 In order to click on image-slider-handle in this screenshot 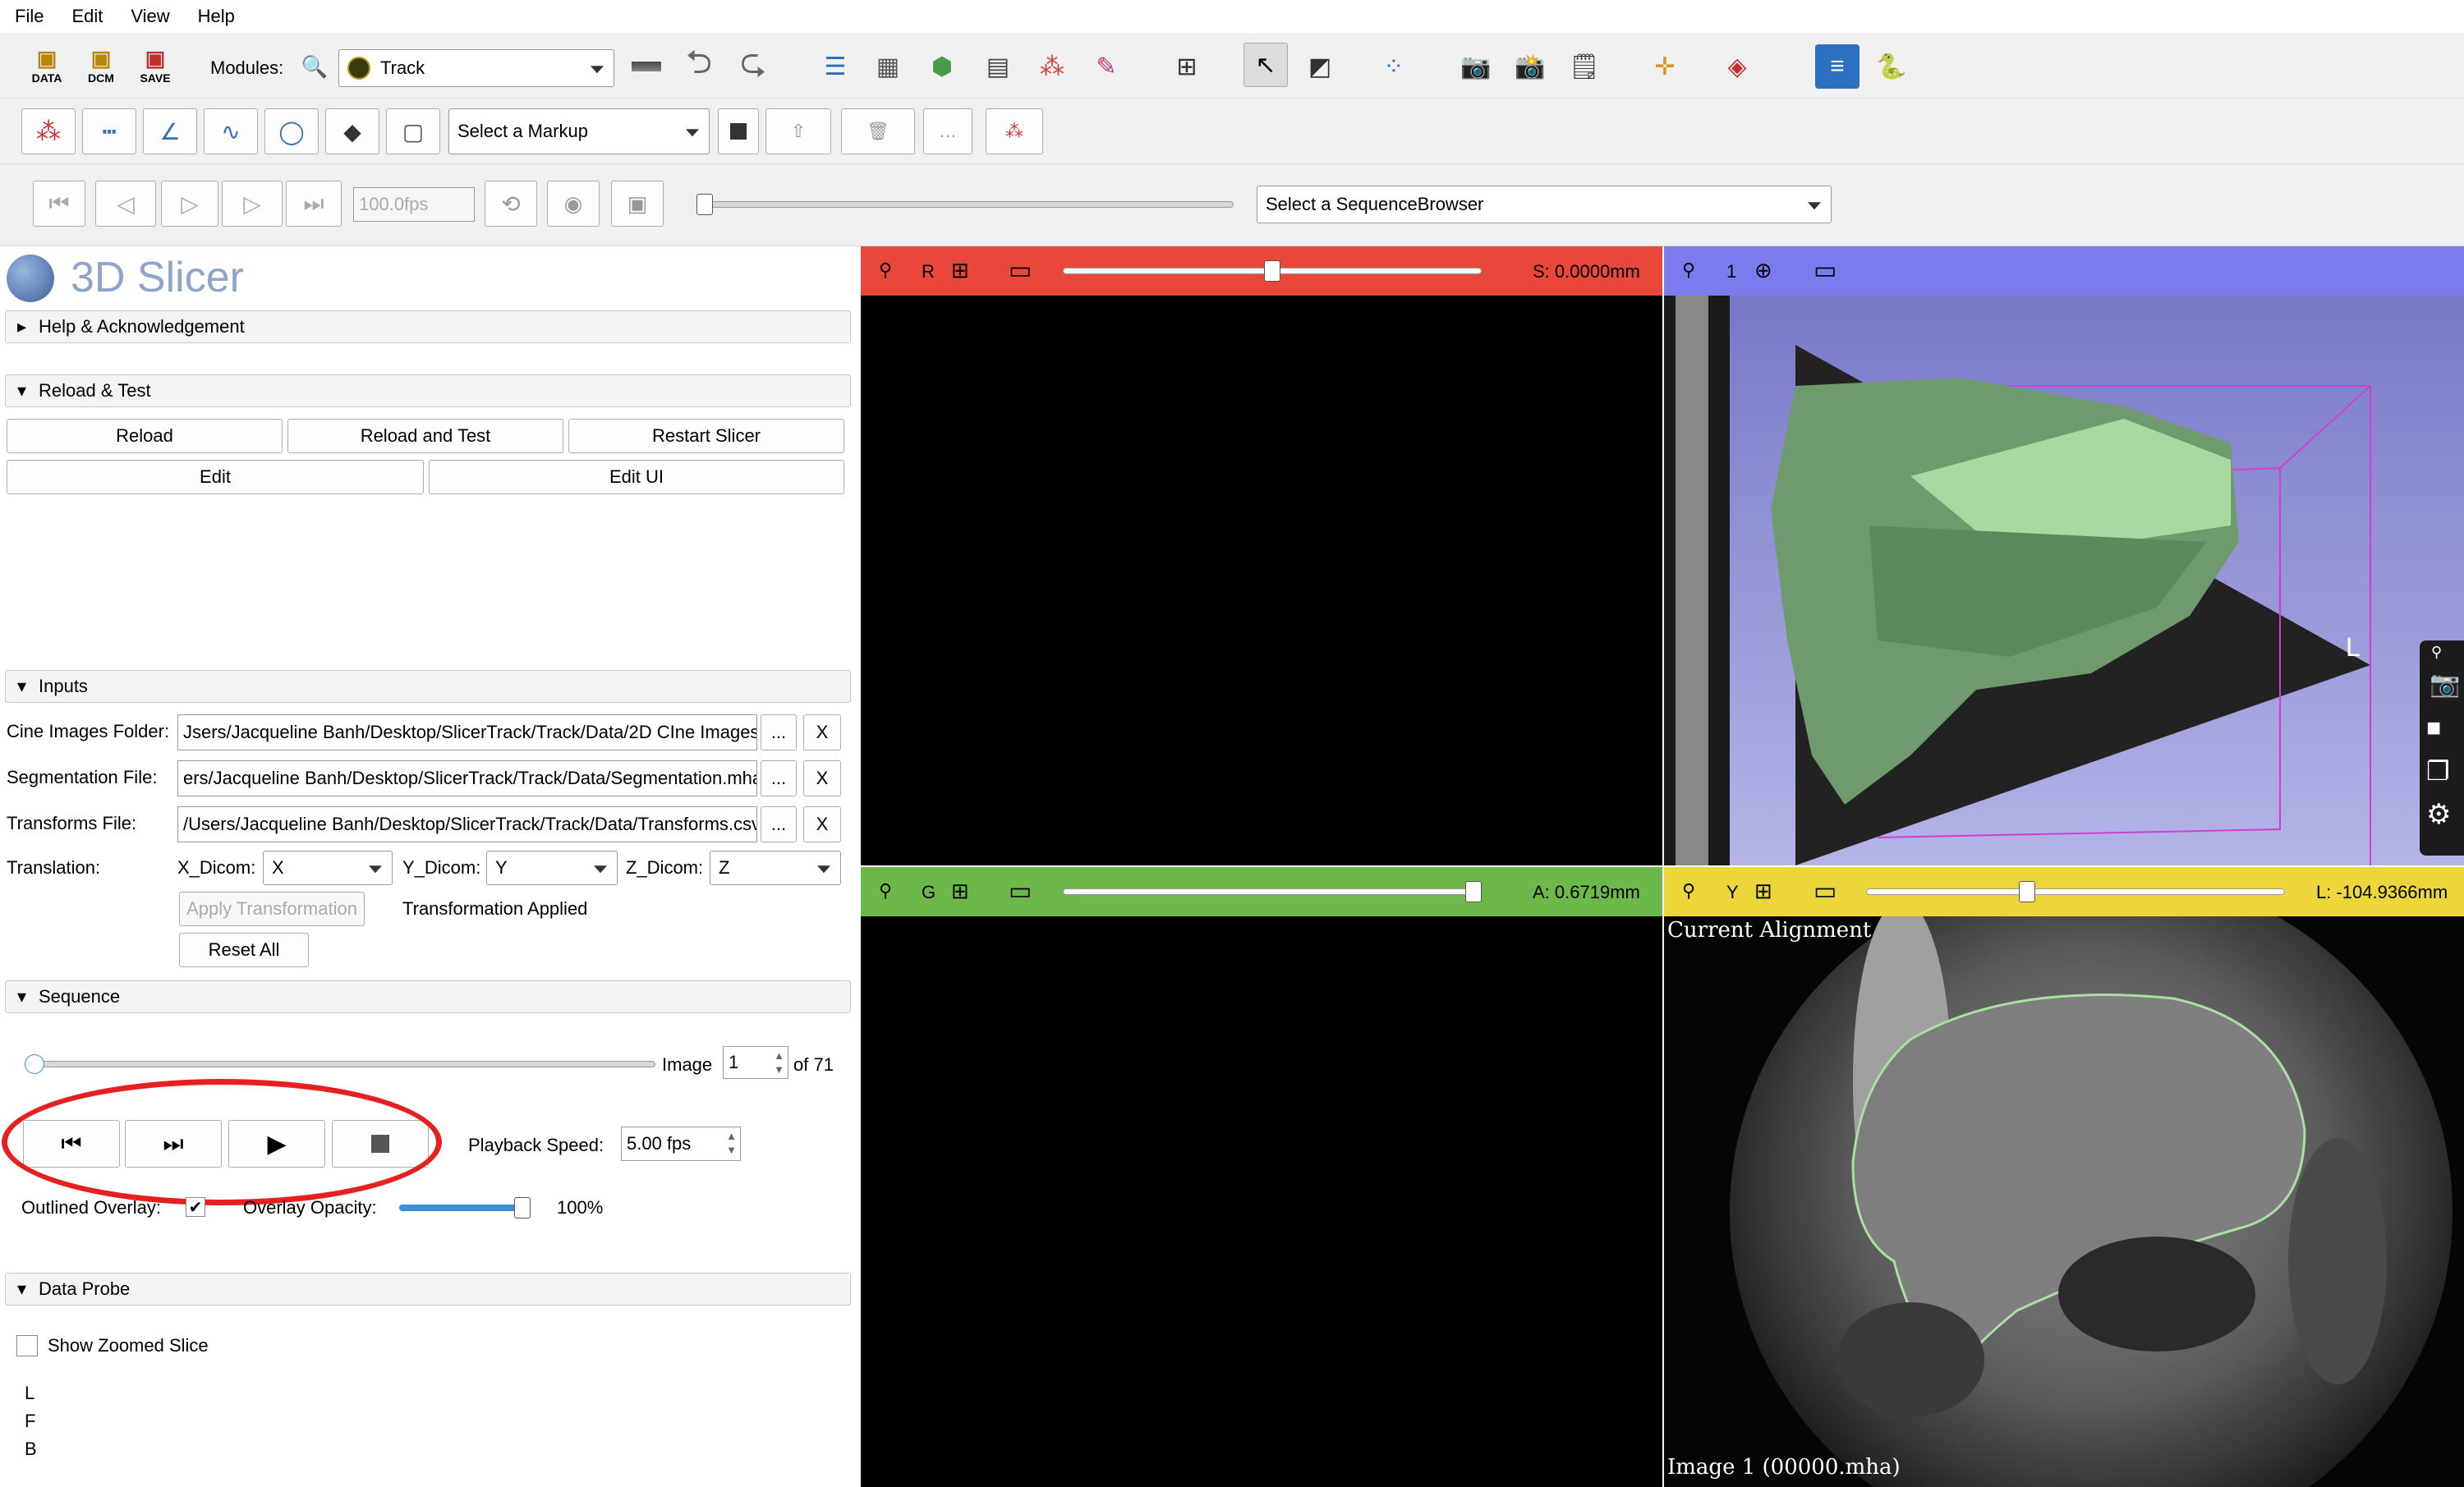, I will do `click(34, 1064)`.